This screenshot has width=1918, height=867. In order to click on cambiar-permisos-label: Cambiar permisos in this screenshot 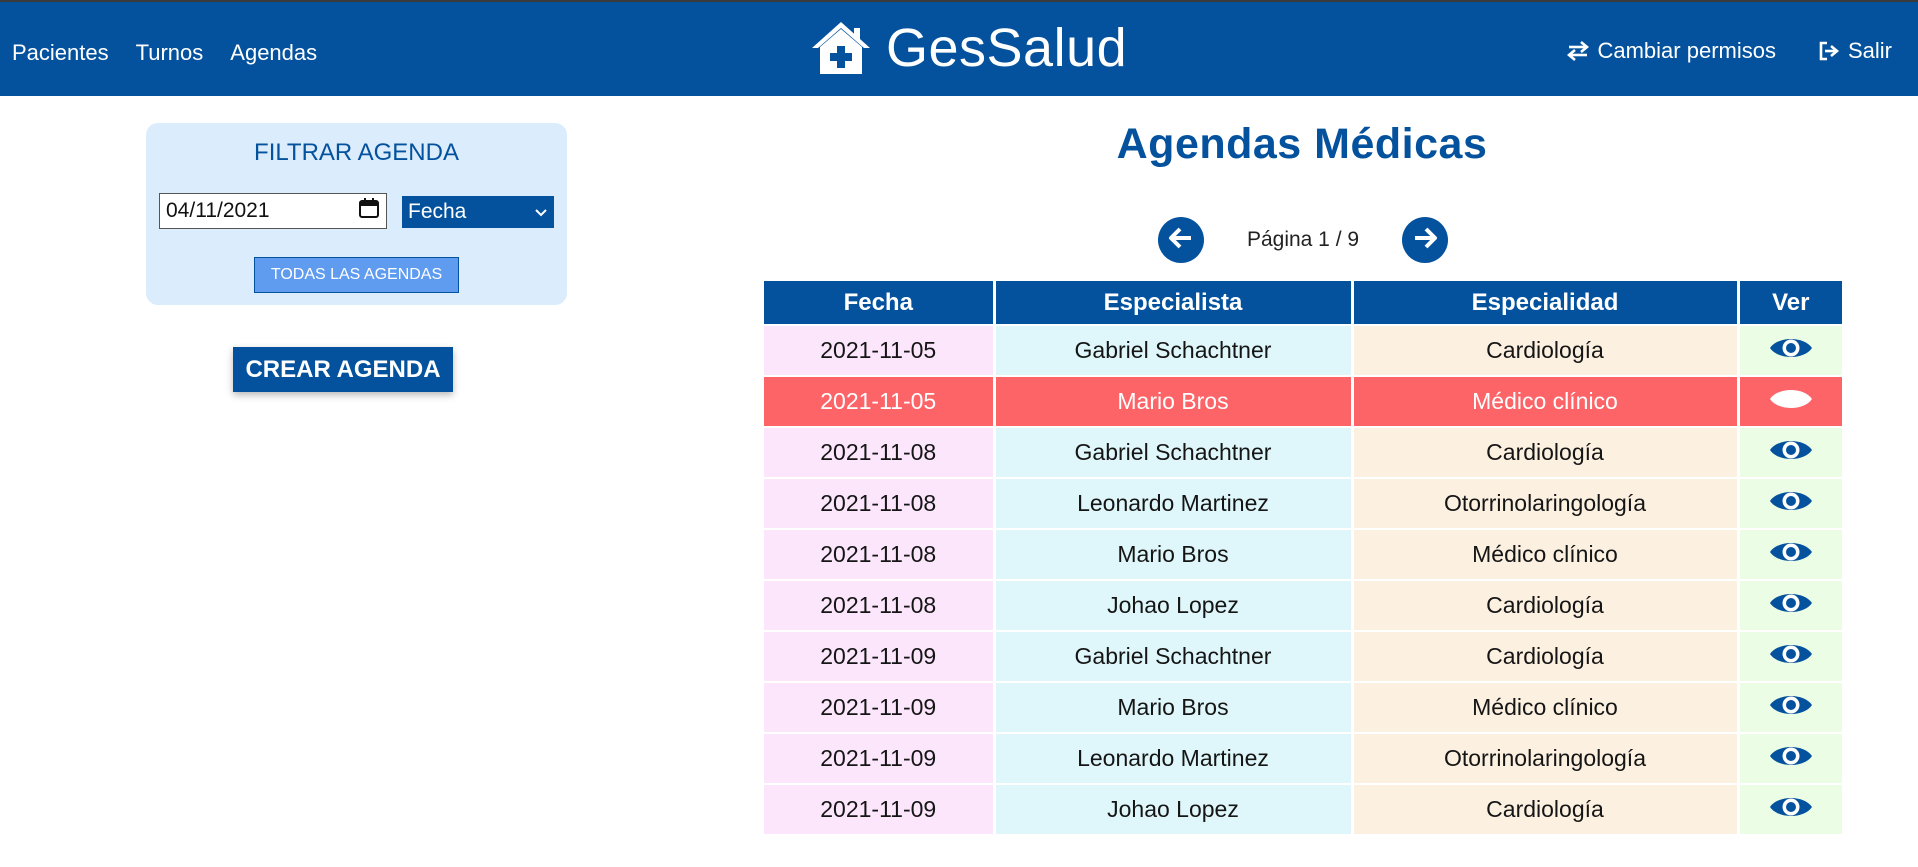, I will do `click(1686, 50)`.